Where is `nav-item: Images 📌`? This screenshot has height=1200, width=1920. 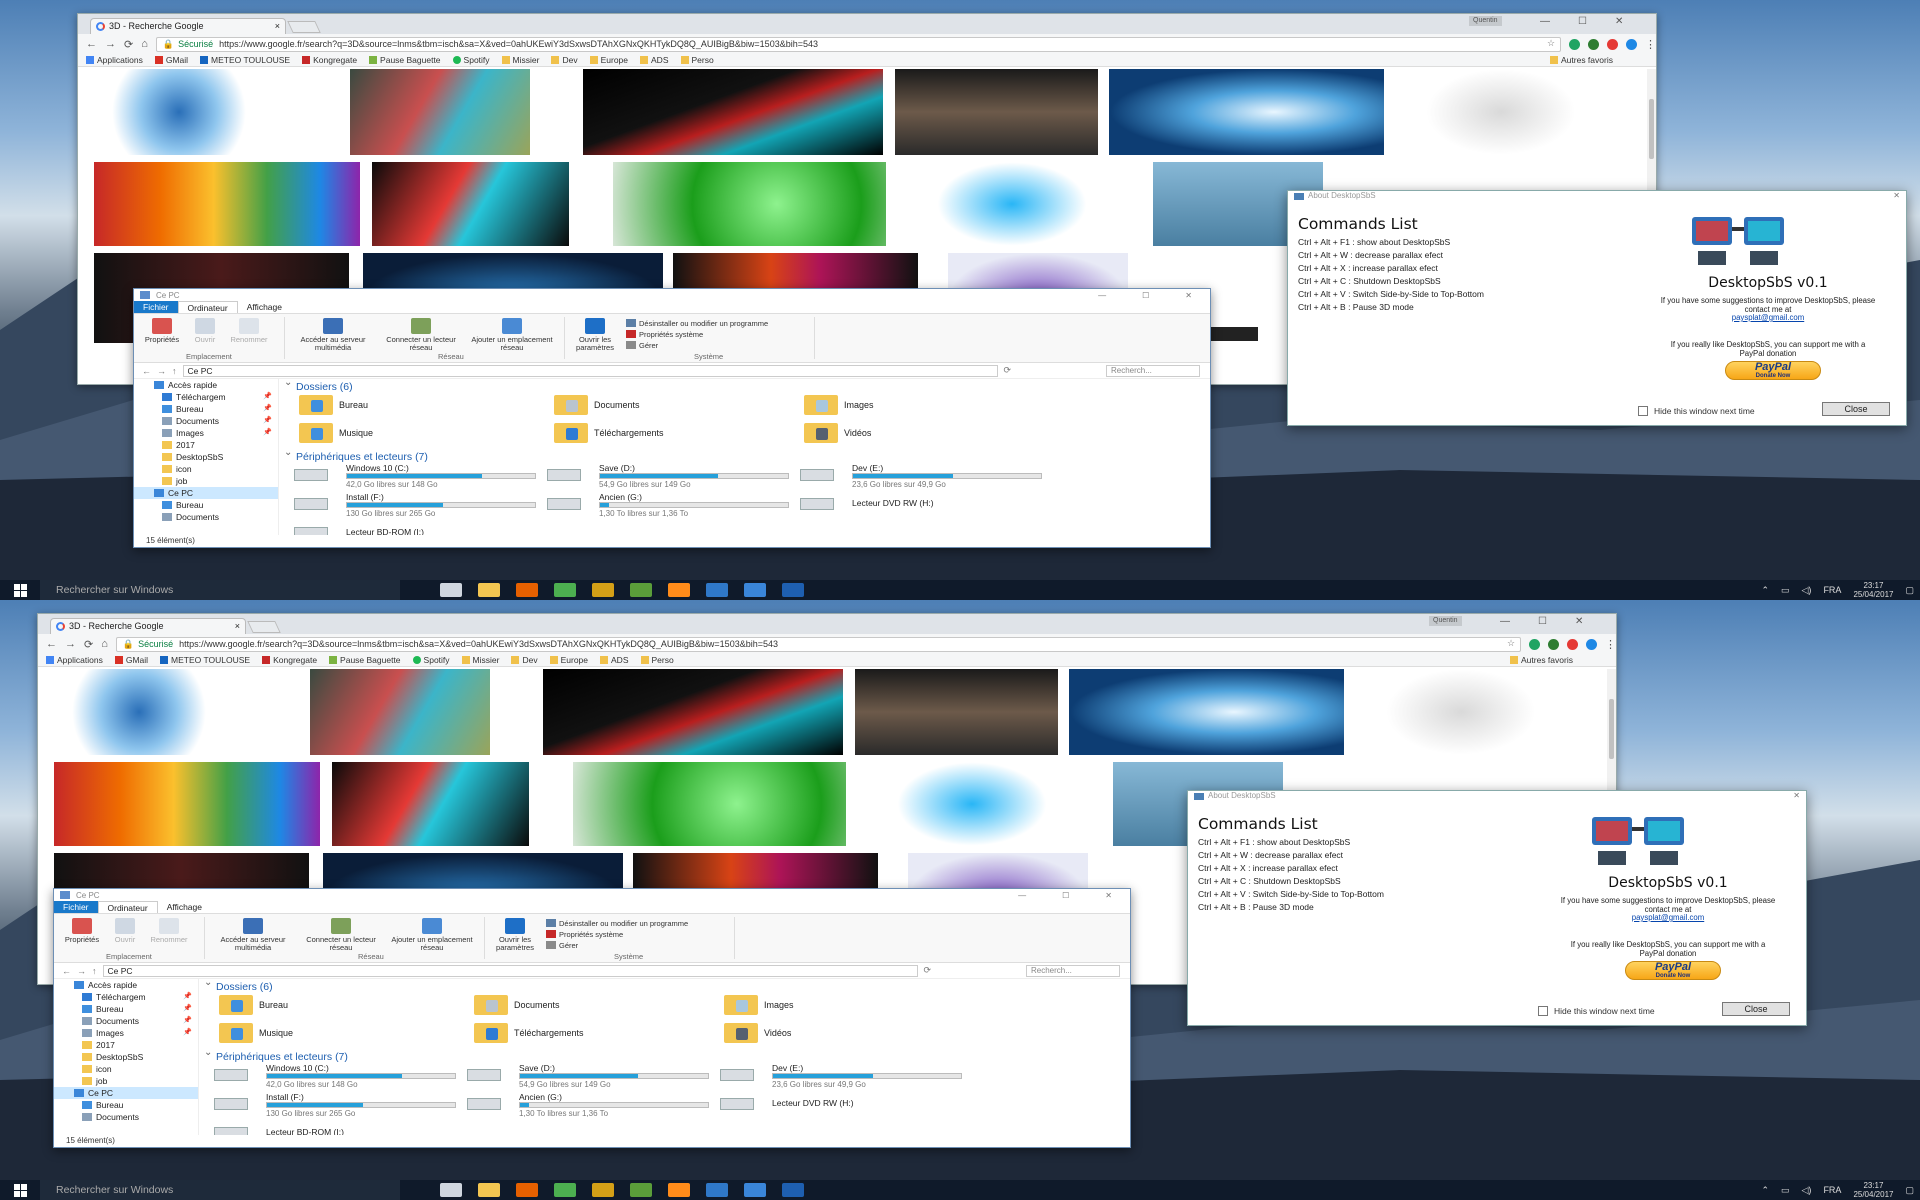 nav-item: Images 📌 is located at coordinates (206, 433).